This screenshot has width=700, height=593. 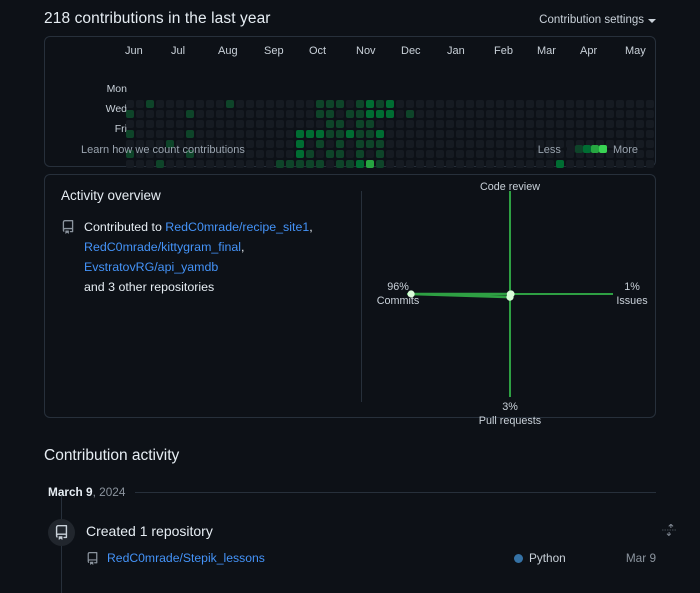 What do you see at coordinates (237, 227) in the screenshot?
I see `activity-repo-link-1: RedC0mrade/recipe_site1` at bounding box center [237, 227].